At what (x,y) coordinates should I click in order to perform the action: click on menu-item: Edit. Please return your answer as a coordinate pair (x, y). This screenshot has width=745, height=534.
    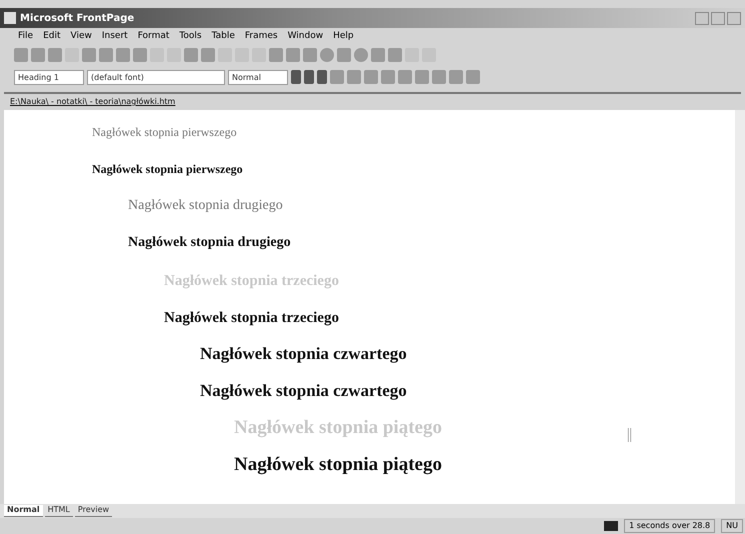
    Looking at the image, I should click on (51, 36).